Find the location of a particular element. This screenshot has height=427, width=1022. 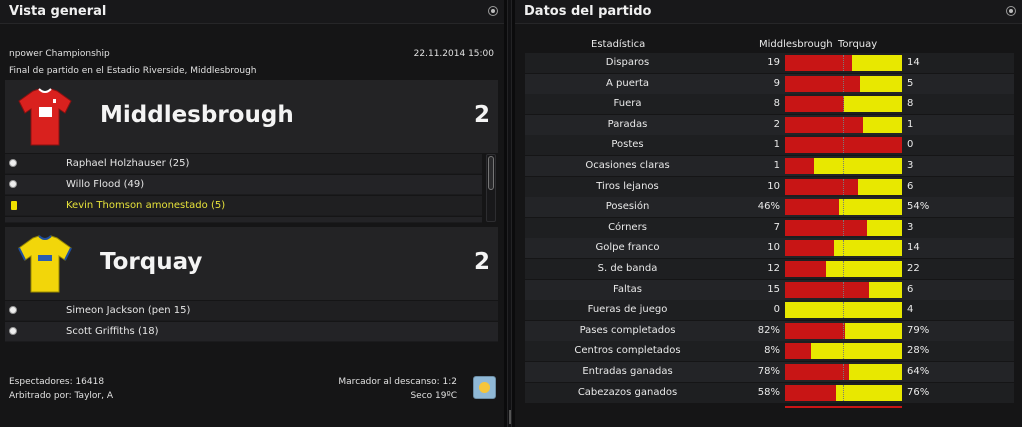

stat-home-value: 82% is located at coordinates (768, 330).